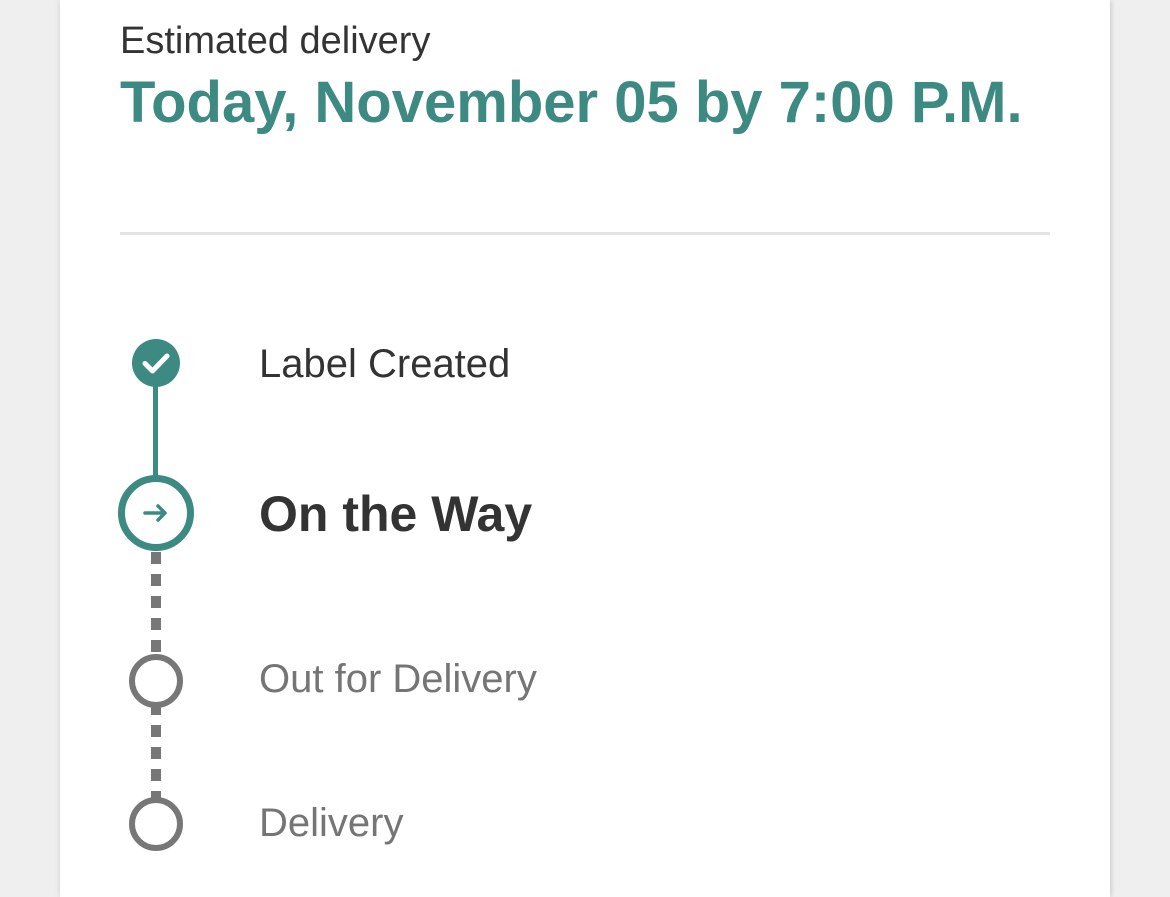 This screenshot has width=1170, height=897. I want to click on step-complete-node, so click(156, 363).